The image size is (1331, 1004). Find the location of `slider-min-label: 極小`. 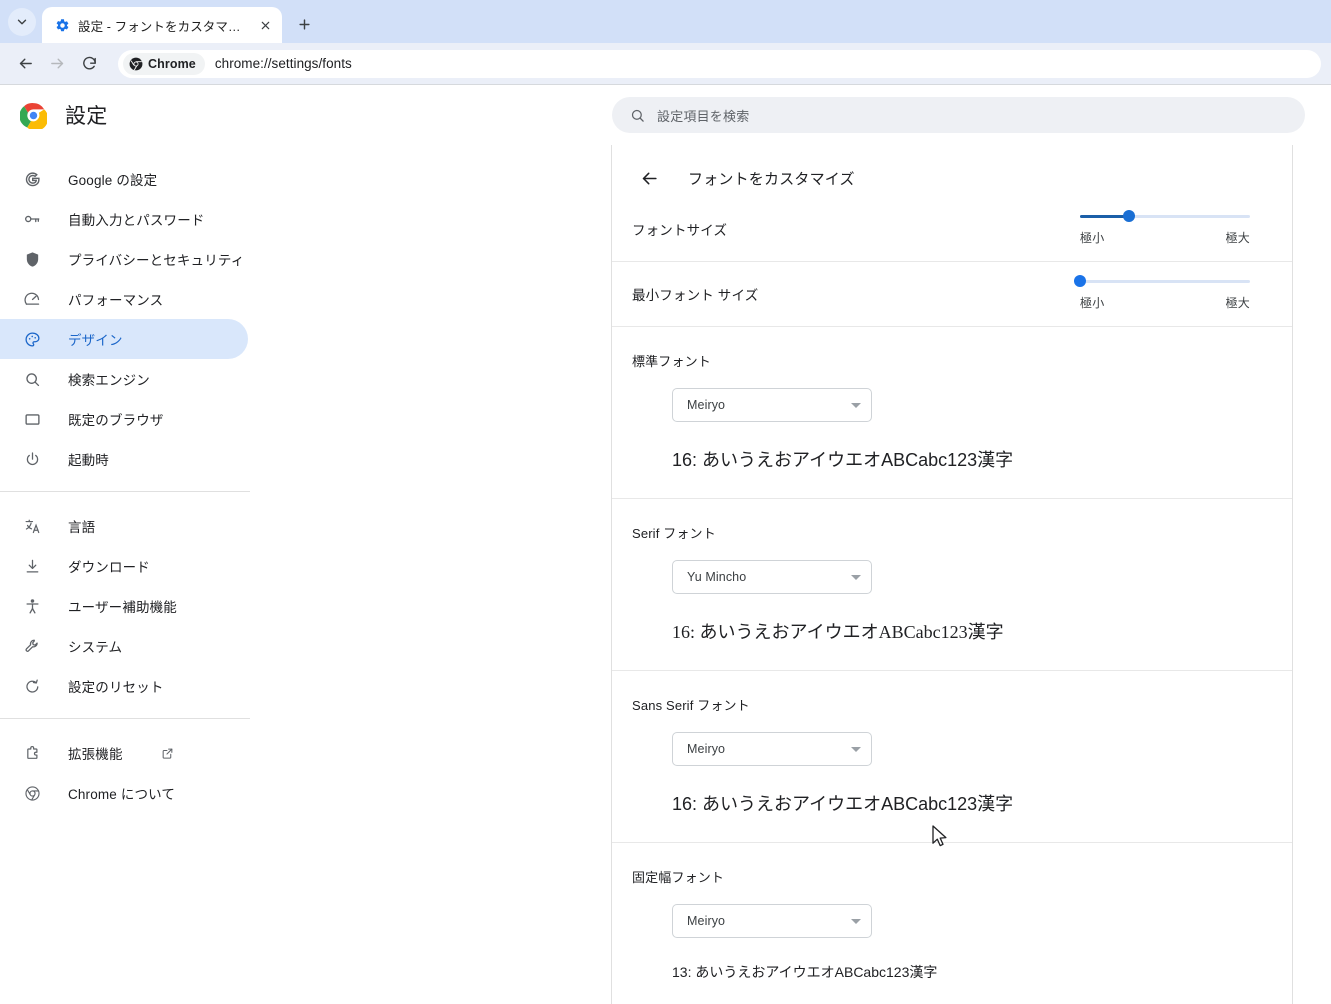

slider-min-label: 極小 is located at coordinates (1092, 302).